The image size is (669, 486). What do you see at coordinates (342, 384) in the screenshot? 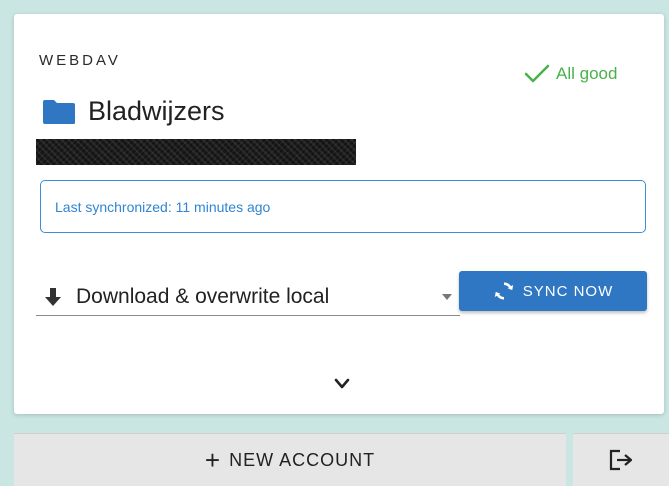
I see `chevron-down-icon` at bounding box center [342, 384].